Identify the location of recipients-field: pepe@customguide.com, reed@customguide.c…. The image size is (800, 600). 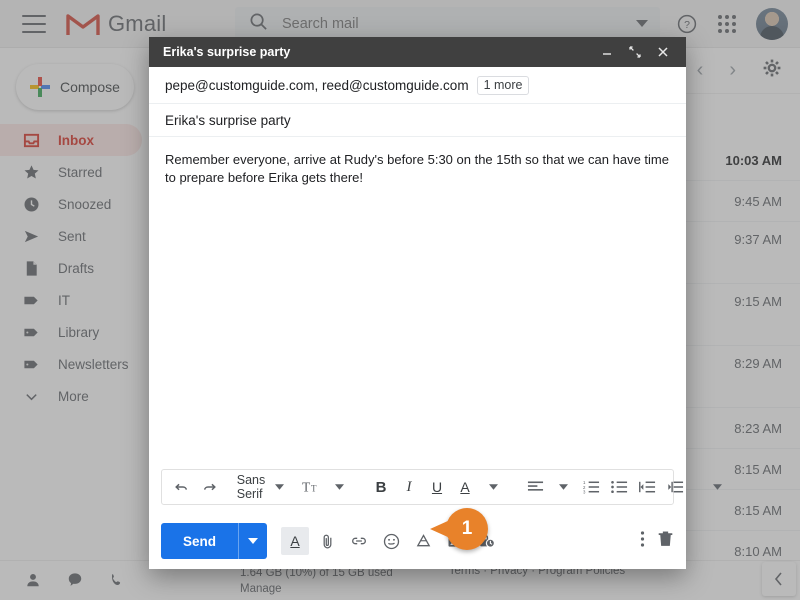
(417, 85).